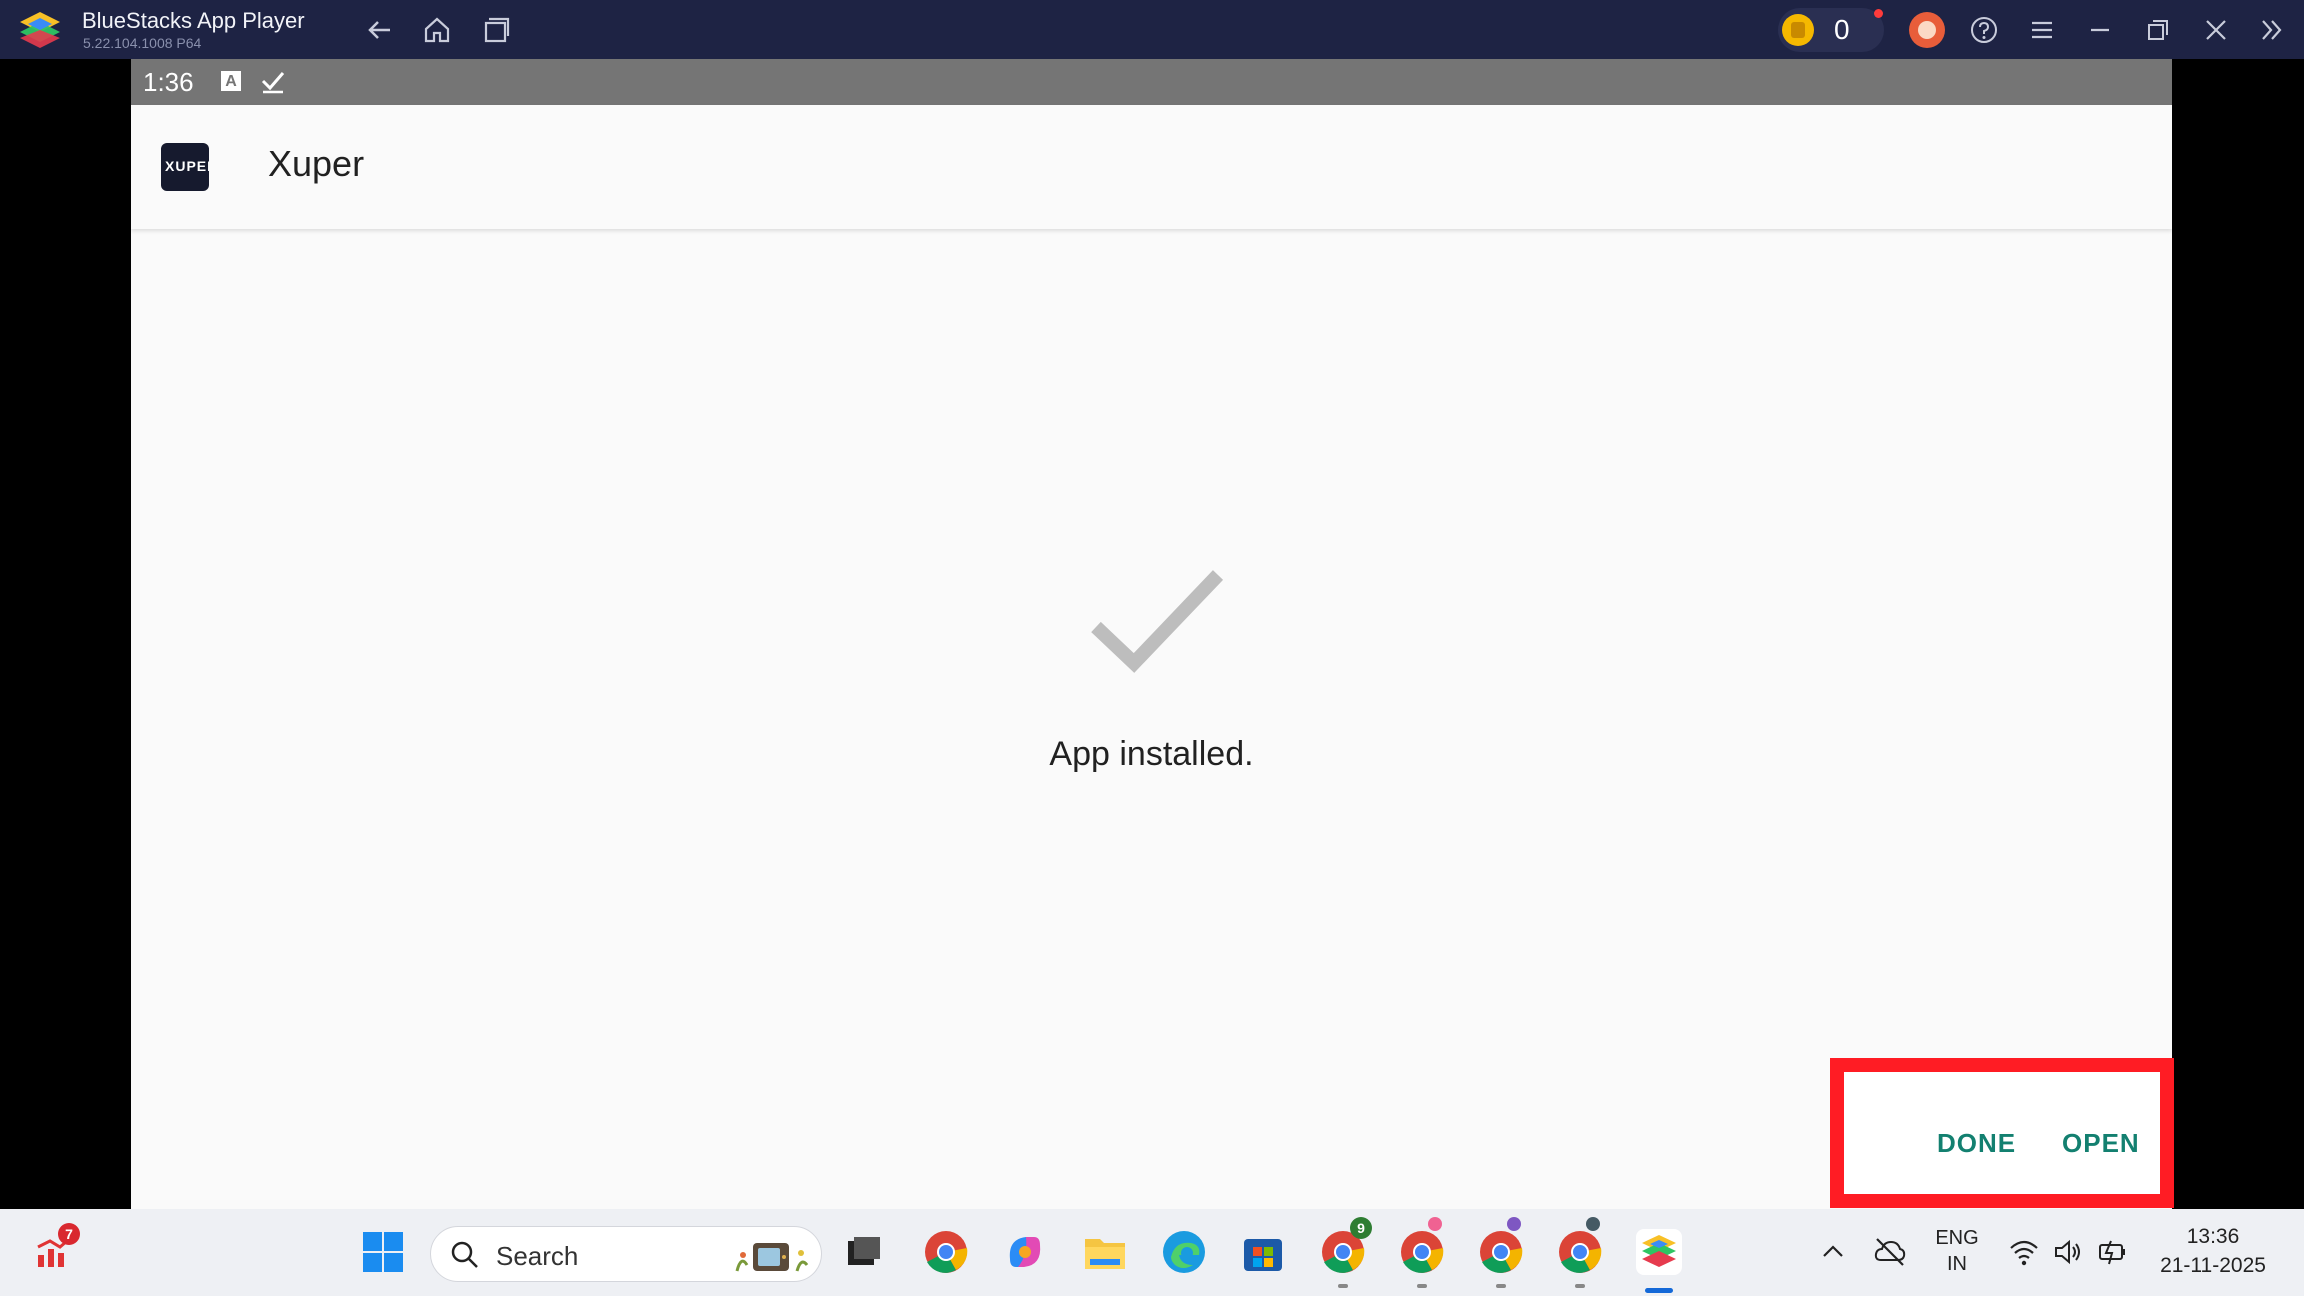 The image size is (2304, 1296). Describe the element at coordinates (1842, 29) in the screenshot. I see `coin-count: 0` at that location.